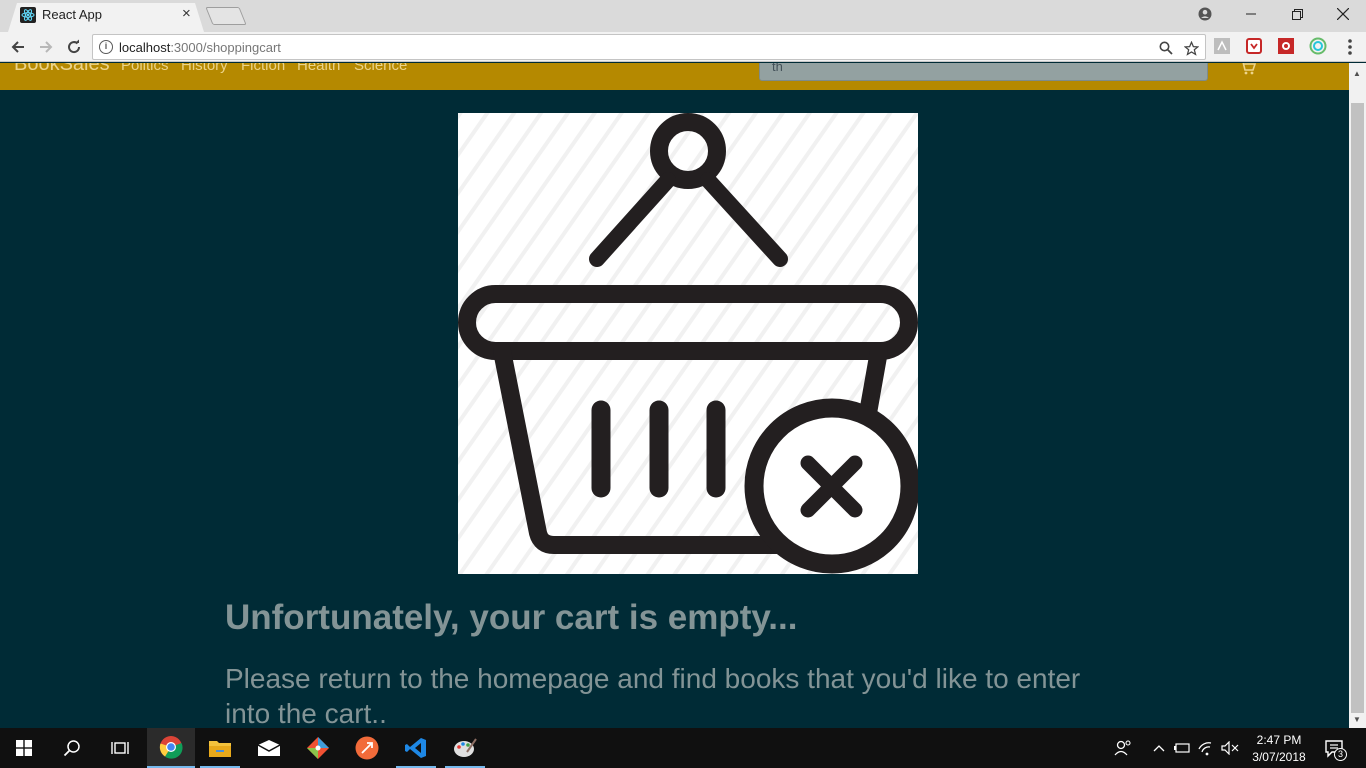 Image resolution: width=1366 pixels, height=768 pixels. I want to click on people-icon, so click(1123, 748).